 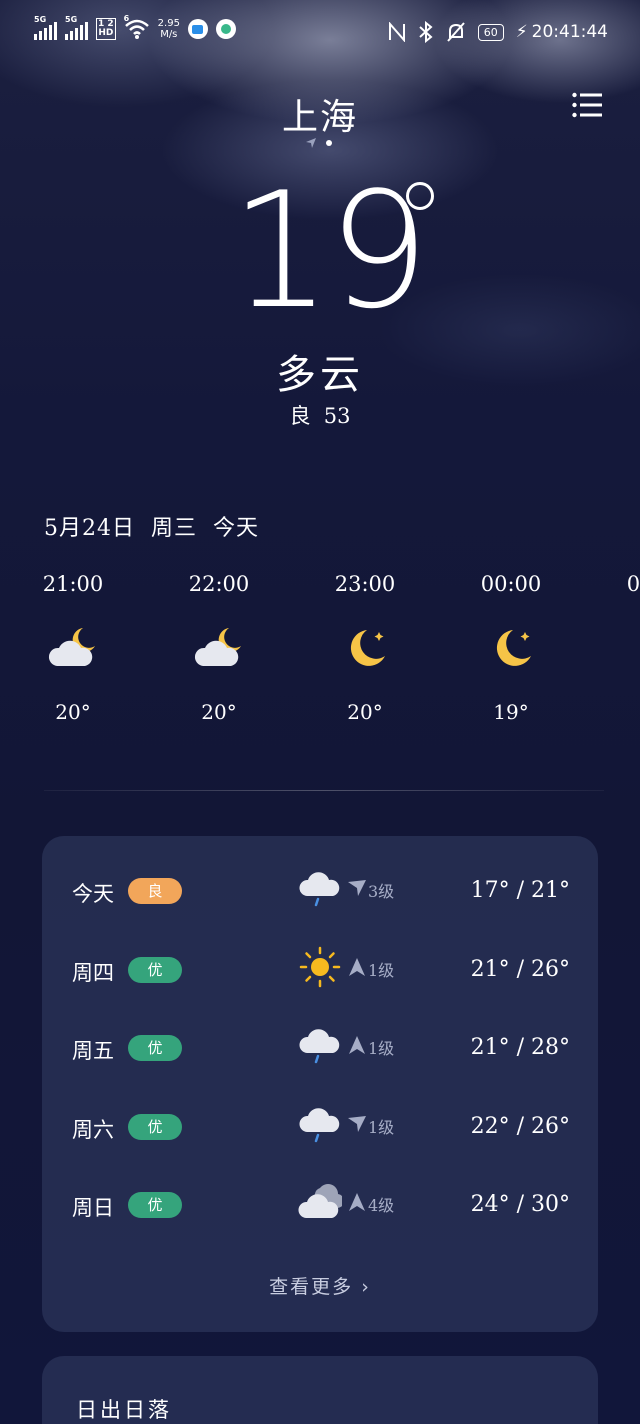 What do you see at coordinates (45, 27) in the screenshot?
I see `signal-sim1-icon: 5G` at bounding box center [45, 27].